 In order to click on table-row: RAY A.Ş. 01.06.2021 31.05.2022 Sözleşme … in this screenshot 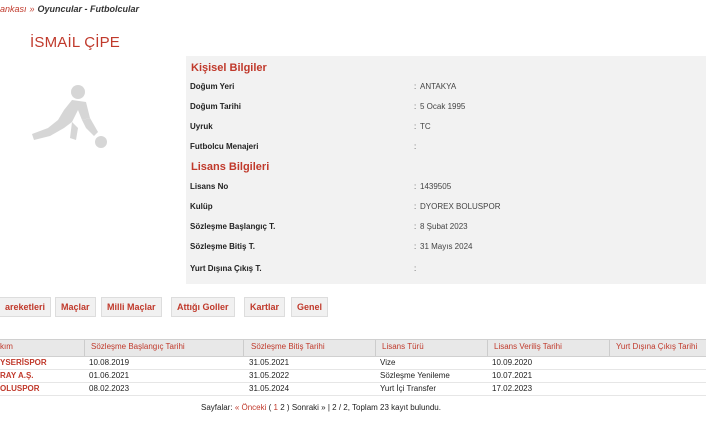, I will do `click(353, 376)`.